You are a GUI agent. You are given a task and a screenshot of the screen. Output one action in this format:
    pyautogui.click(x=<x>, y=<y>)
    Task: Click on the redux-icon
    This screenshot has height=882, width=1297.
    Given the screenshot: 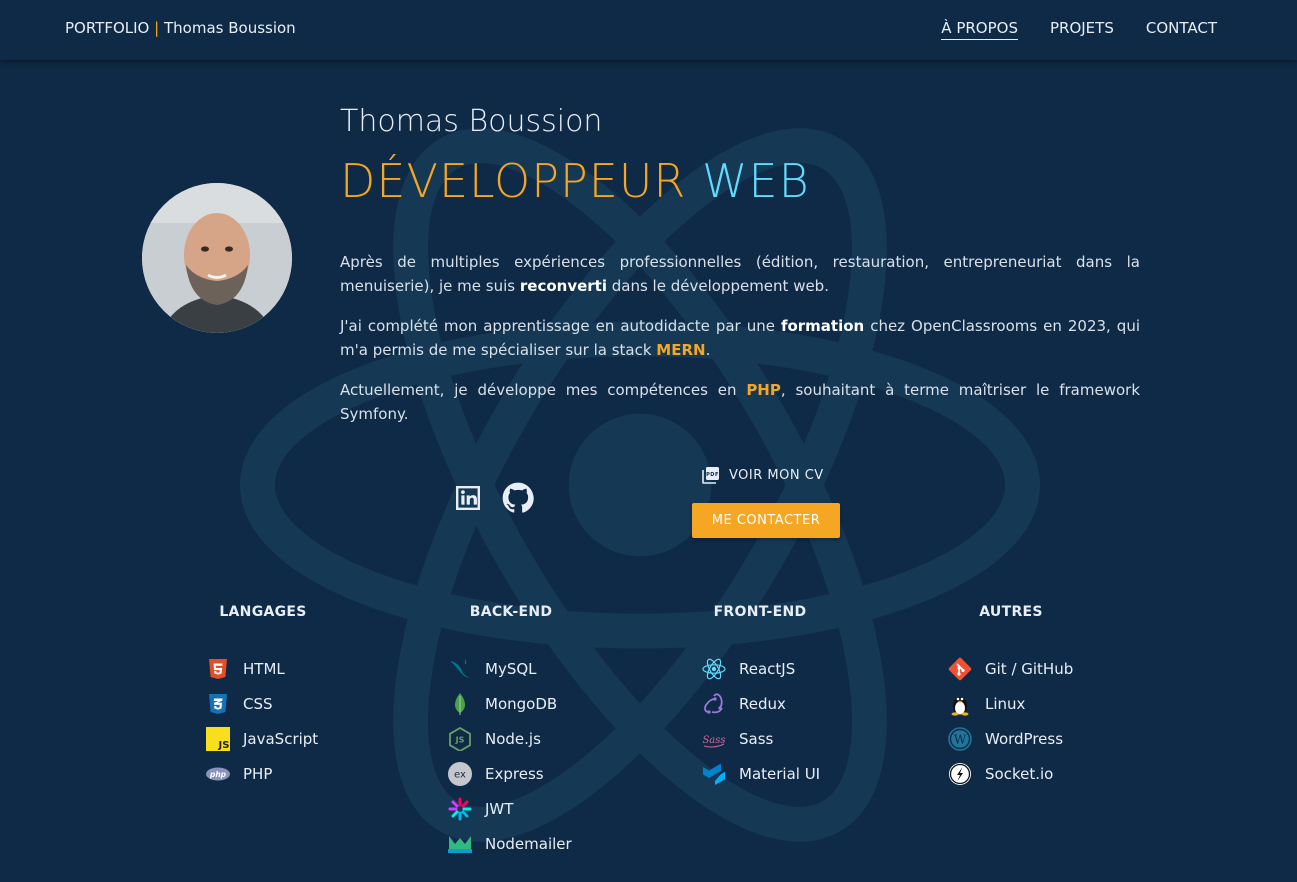 What is the action you would take?
    pyautogui.click(x=714, y=704)
    